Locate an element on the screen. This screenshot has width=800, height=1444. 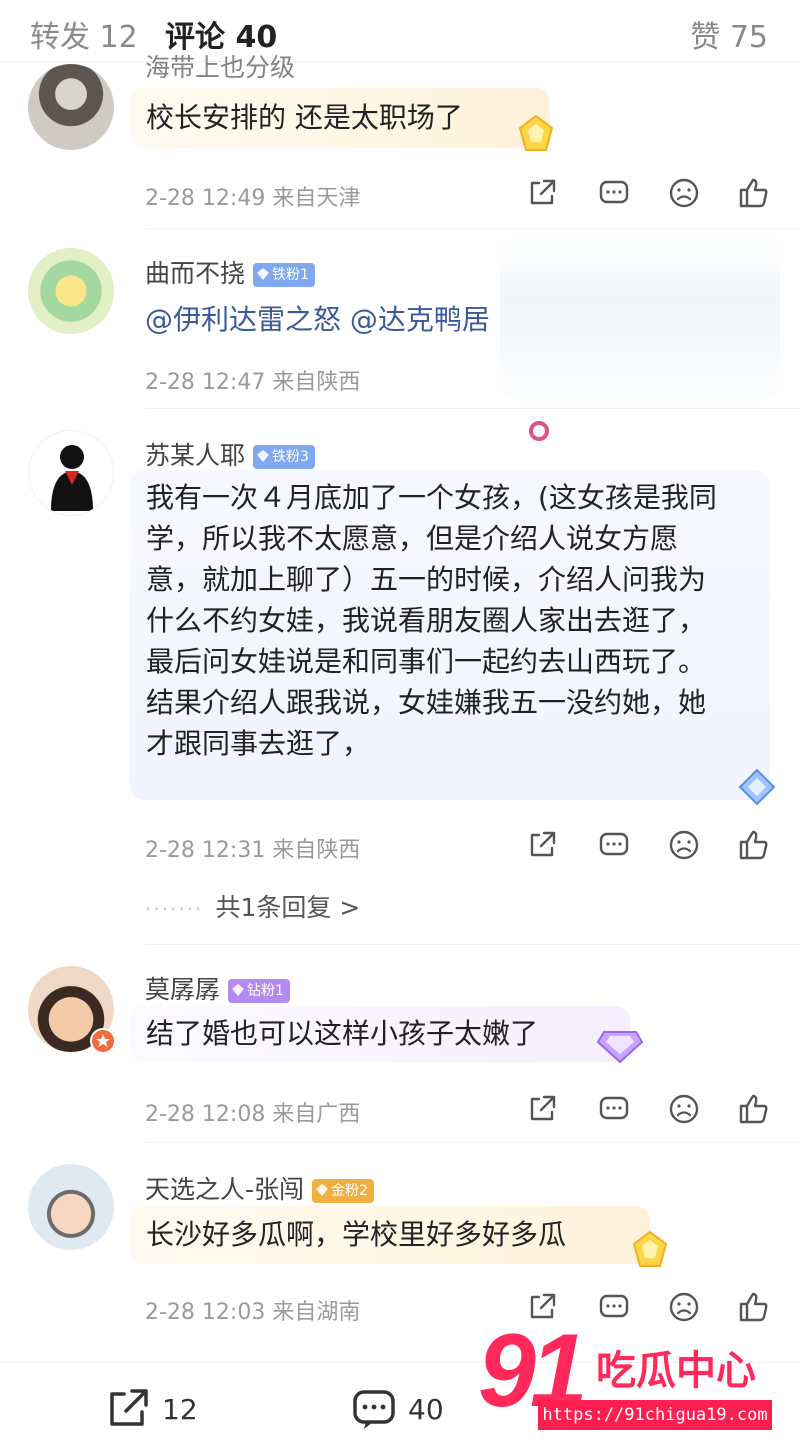
comment-meta: 2-28 12:31 来自陕西 is located at coordinates (253, 850).